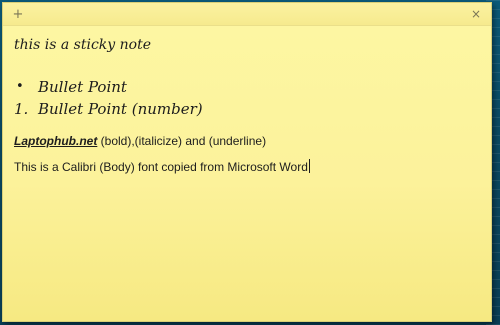  What do you see at coordinates (56, 141) in the screenshot?
I see `brand-text: Laptophub.net` at bounding box center [56, 141].